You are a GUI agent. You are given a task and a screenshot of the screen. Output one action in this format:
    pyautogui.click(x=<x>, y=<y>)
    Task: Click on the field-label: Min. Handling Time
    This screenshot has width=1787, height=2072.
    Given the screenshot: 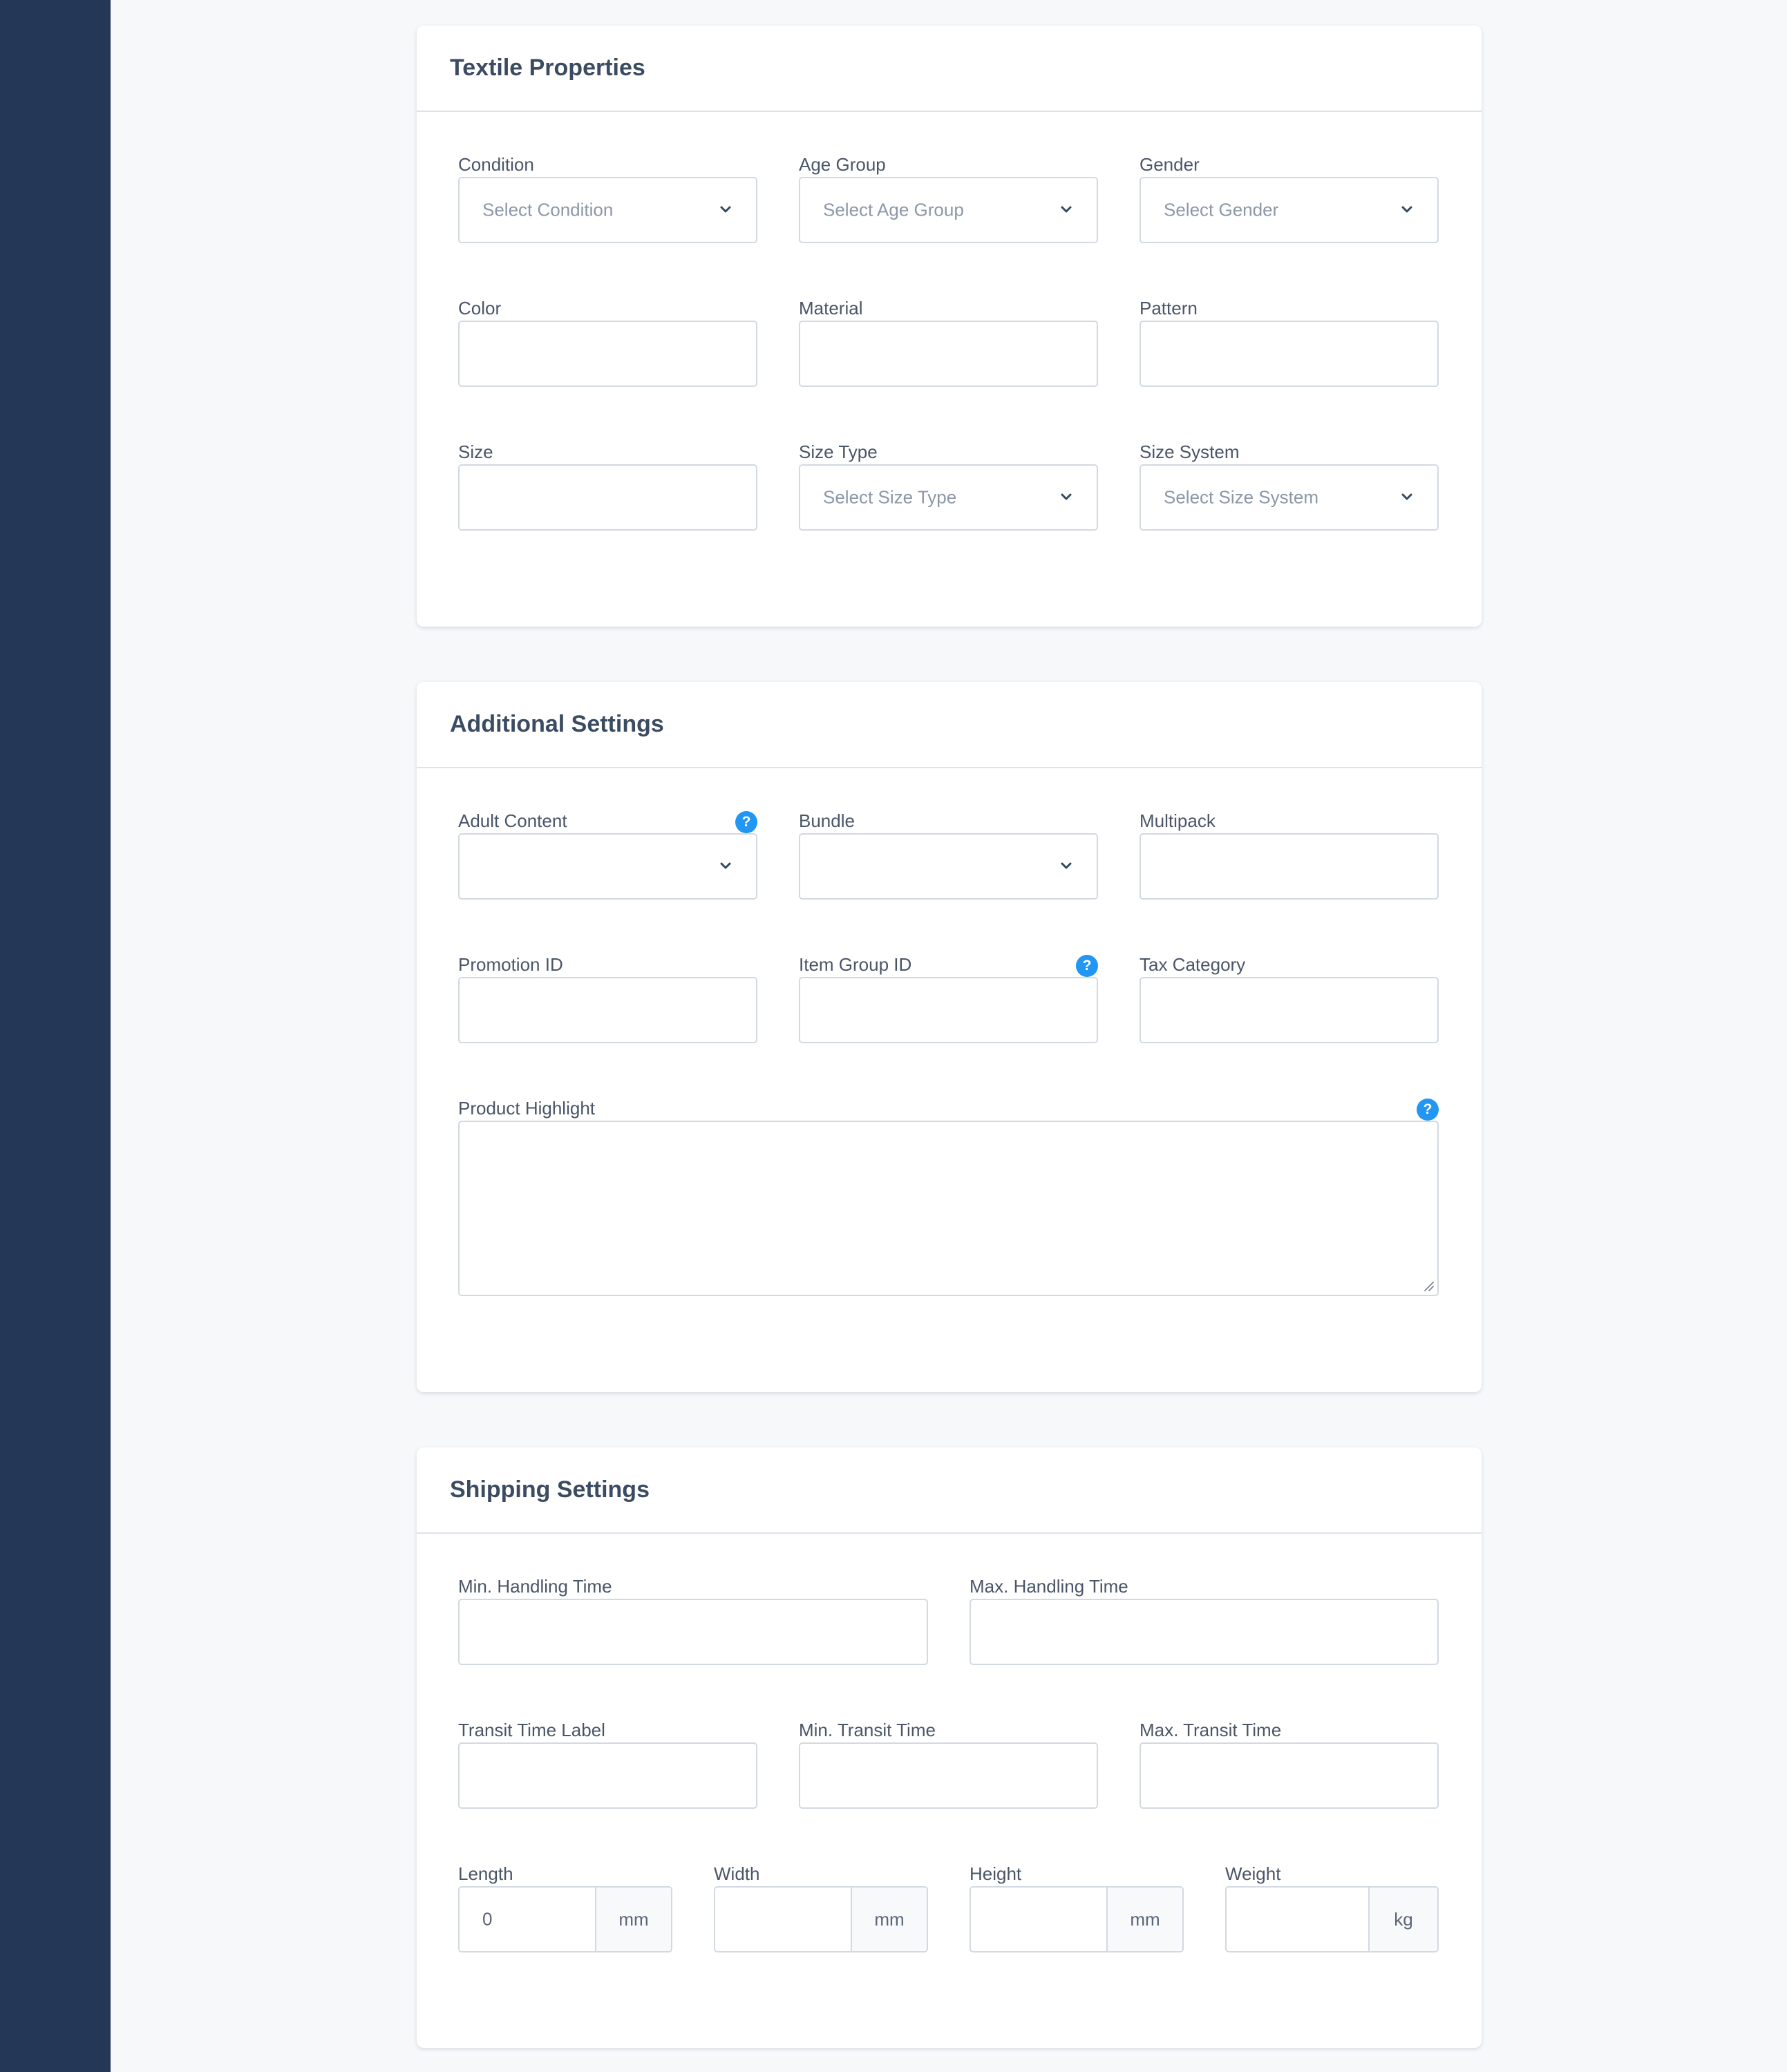 What is the action you would take?
    pyautogui.click(x=535, y=1586)
    